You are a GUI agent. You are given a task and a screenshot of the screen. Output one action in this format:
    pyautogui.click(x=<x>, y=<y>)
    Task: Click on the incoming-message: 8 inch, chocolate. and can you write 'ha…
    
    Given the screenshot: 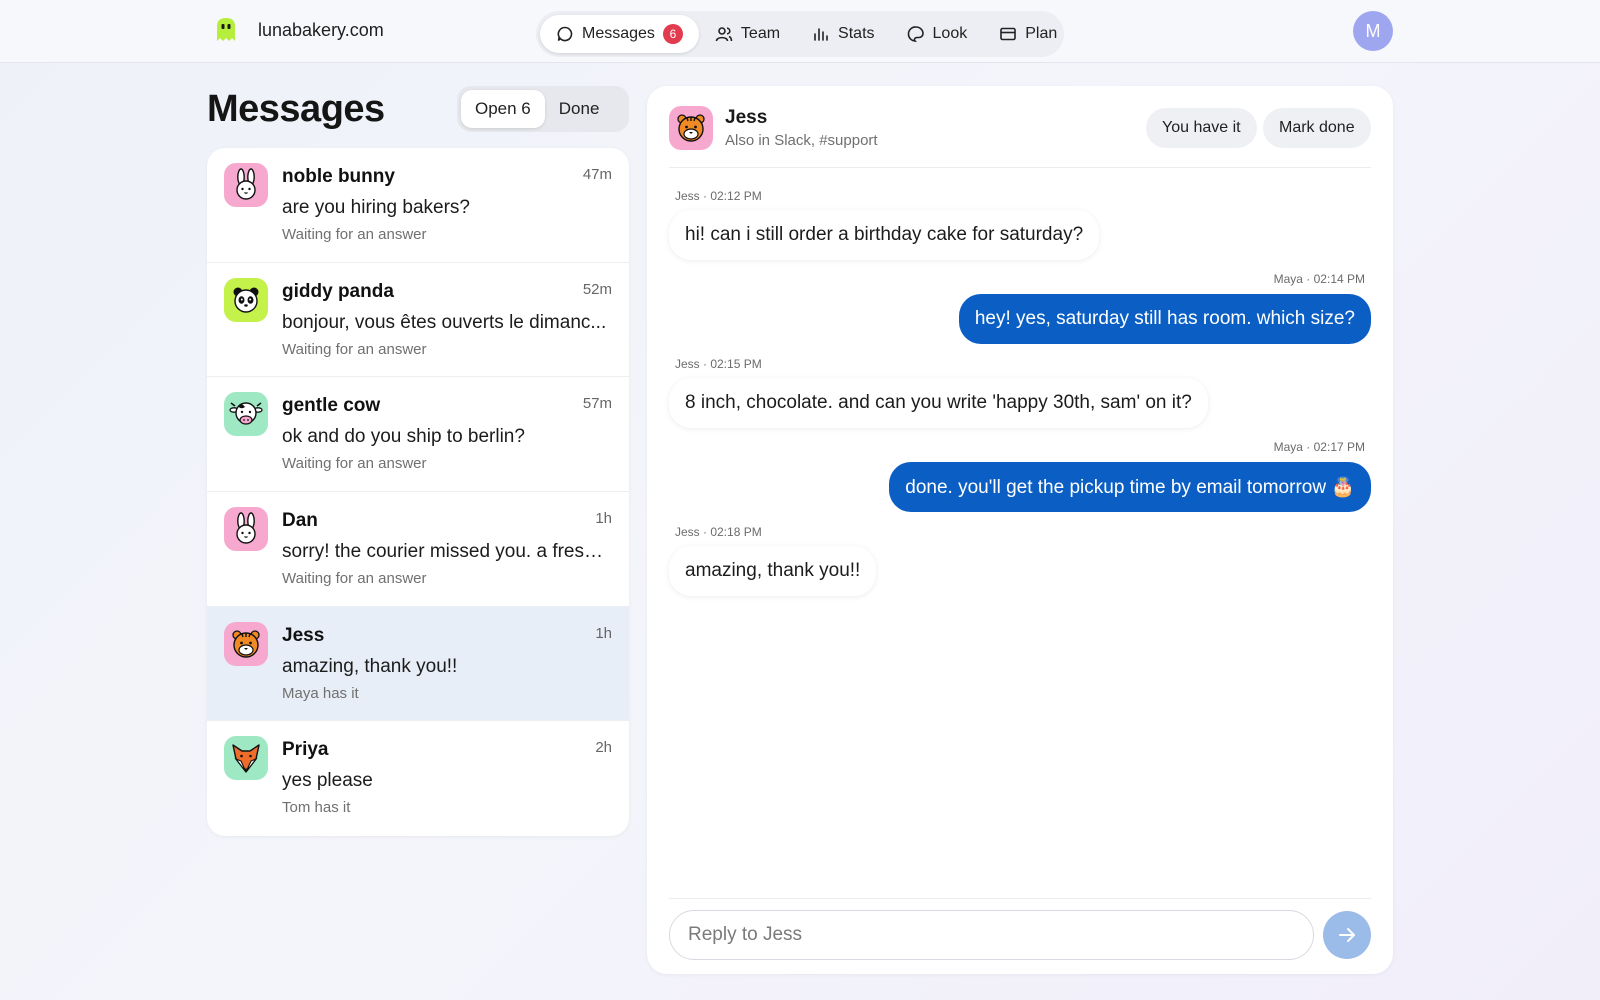 What is the action you would take?
    pyautogui.click(x=938, y=403)
    